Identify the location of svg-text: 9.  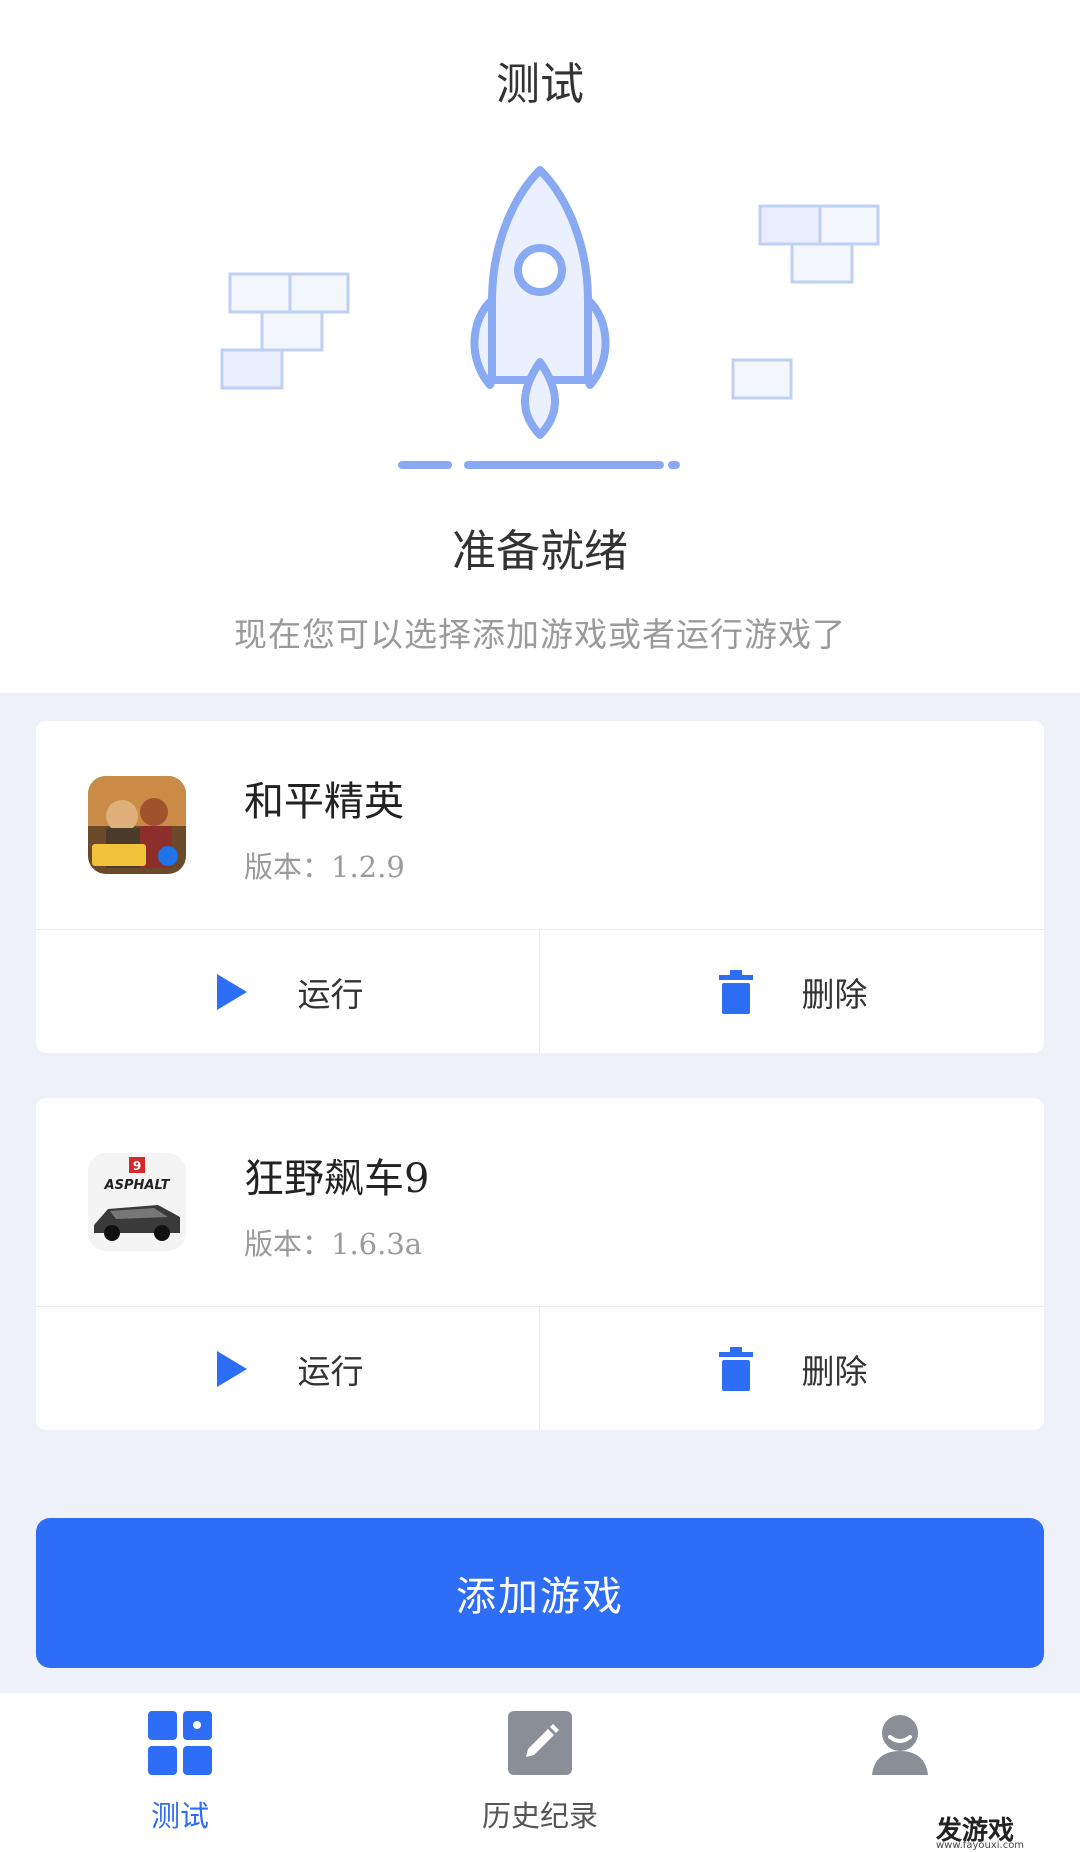
(137, 1166).